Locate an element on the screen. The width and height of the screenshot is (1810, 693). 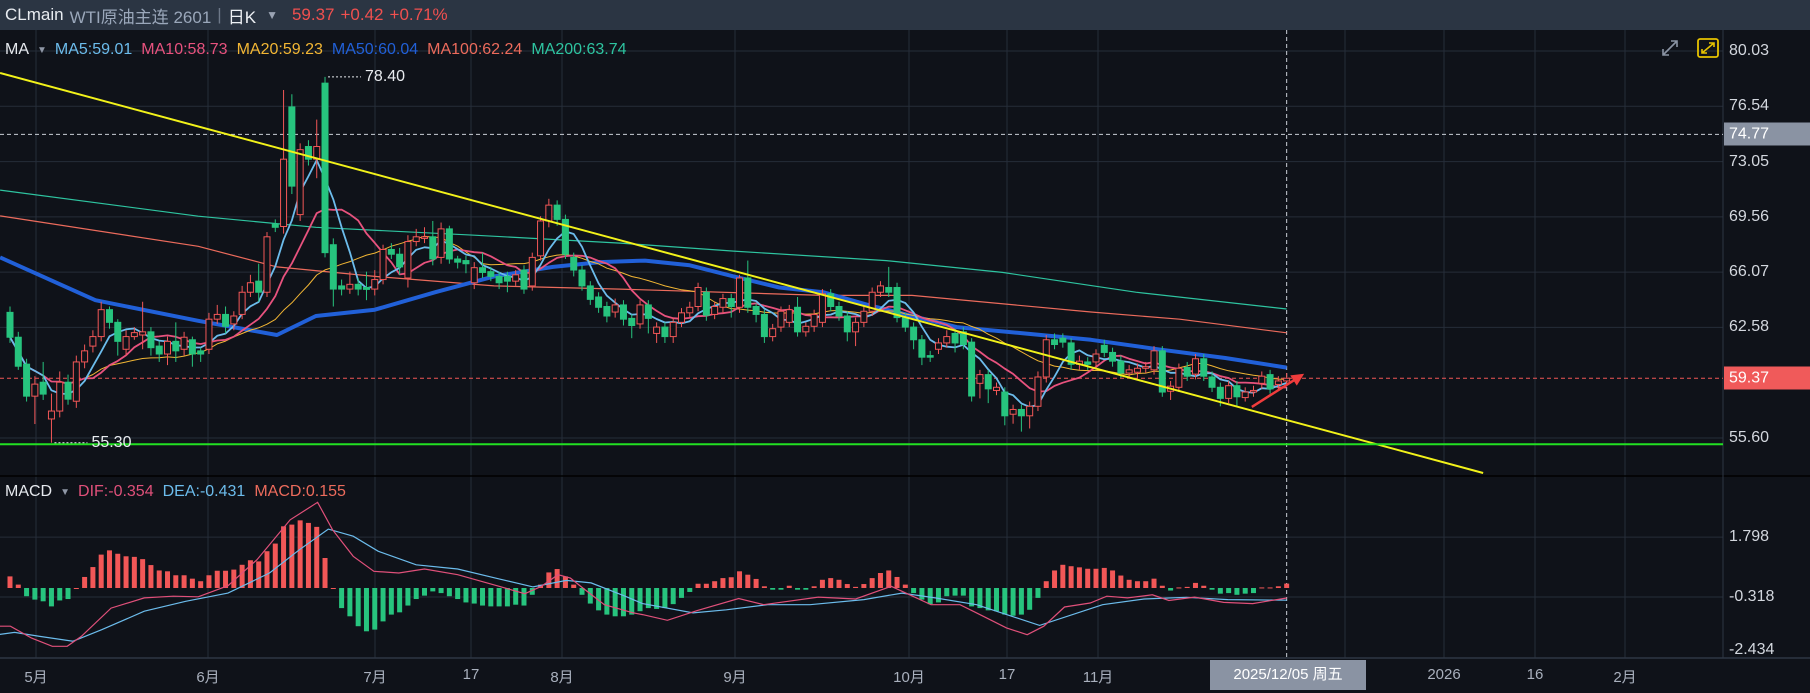
fullscreen-icon is located at coordinates (1708, 48).